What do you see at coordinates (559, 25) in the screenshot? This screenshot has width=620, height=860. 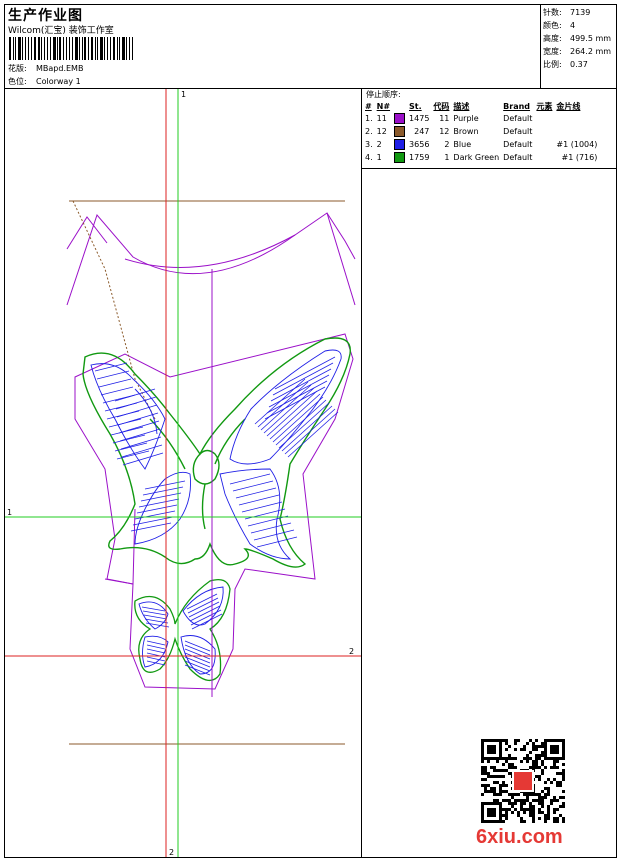 I see `colors-row: 颜色: 4` at bounding box center [559, 25].